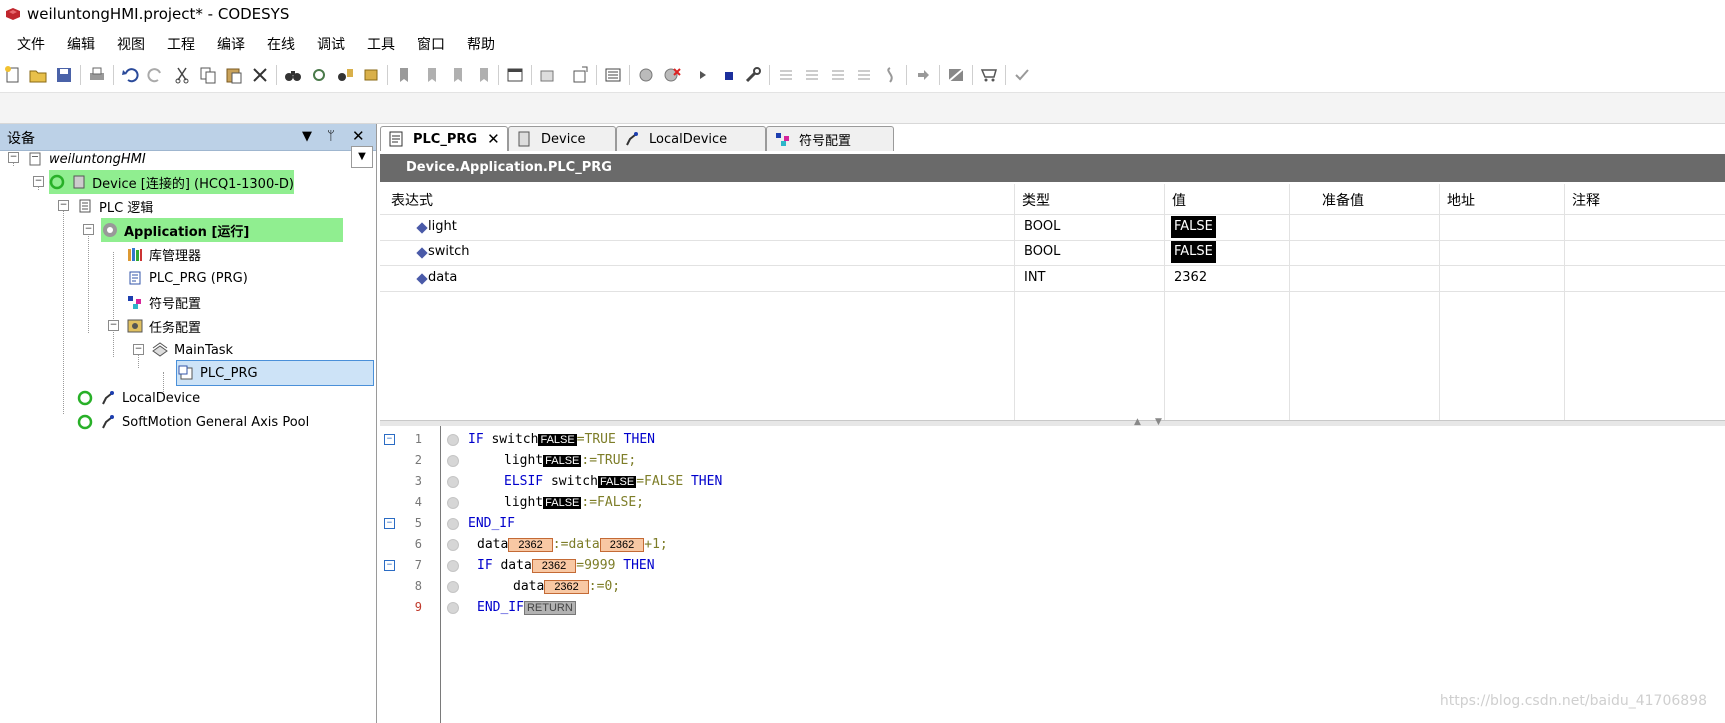  Describe the element at coordinates (81, 44) in the screenshot. I see `menu-edit: 编辑` at that location.